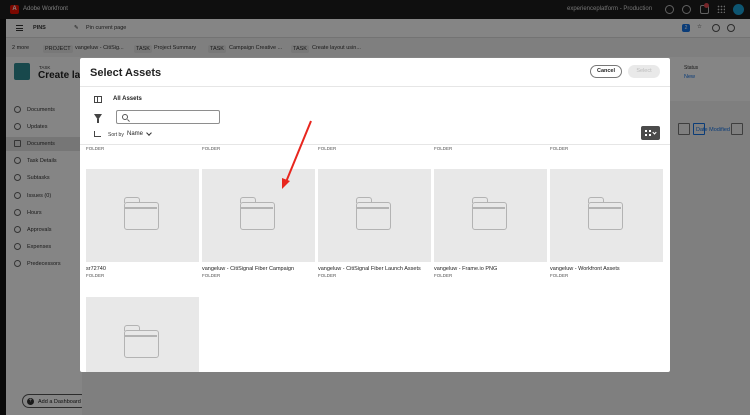 The width and height of the screenshot is (750, 415). I want to click on annotation-arrow, so click(297, 154).